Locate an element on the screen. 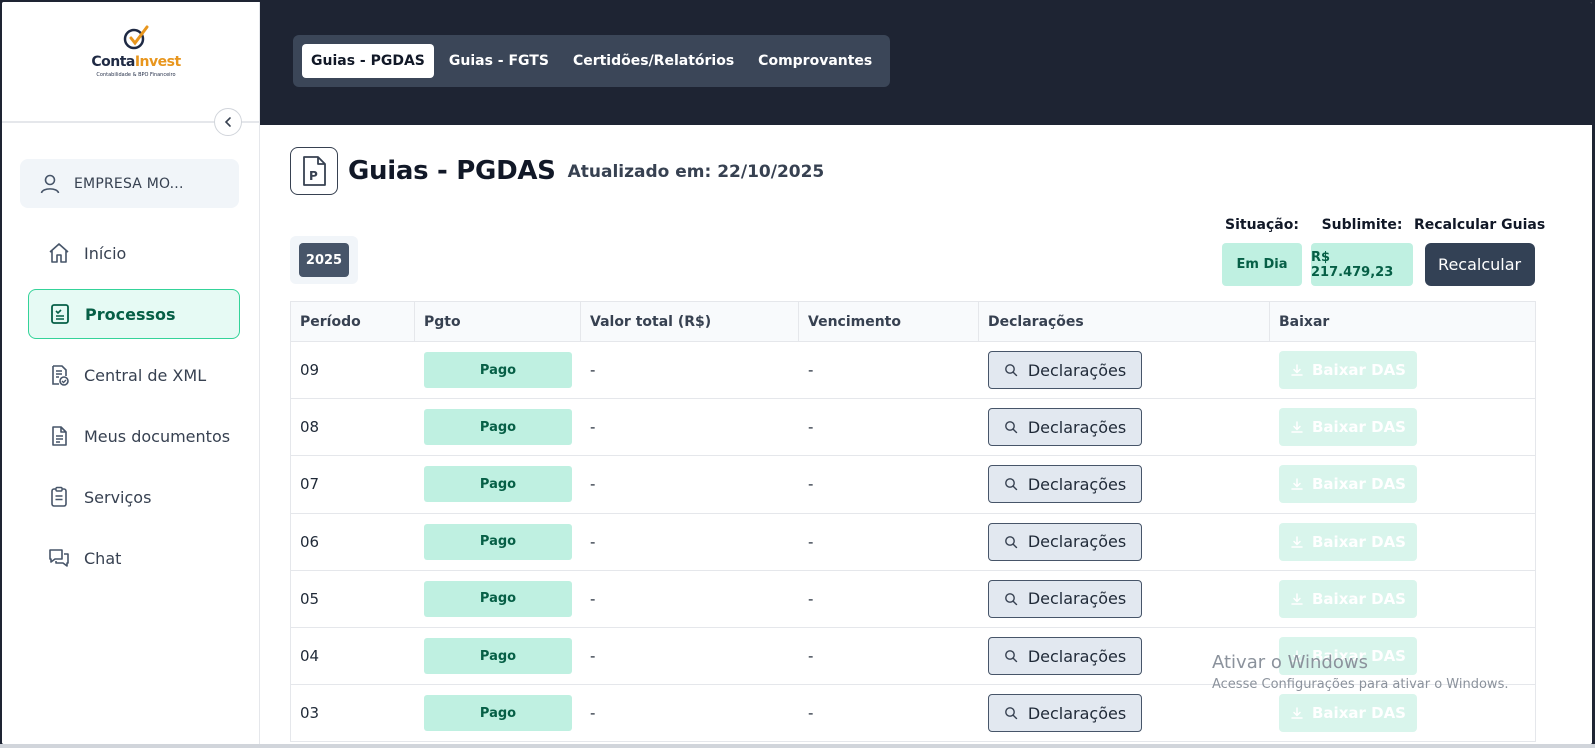 This screenshot has width=1595, height=748. tab-guias-fgts: Guias - FGTS is located at coordinates (499, 61).